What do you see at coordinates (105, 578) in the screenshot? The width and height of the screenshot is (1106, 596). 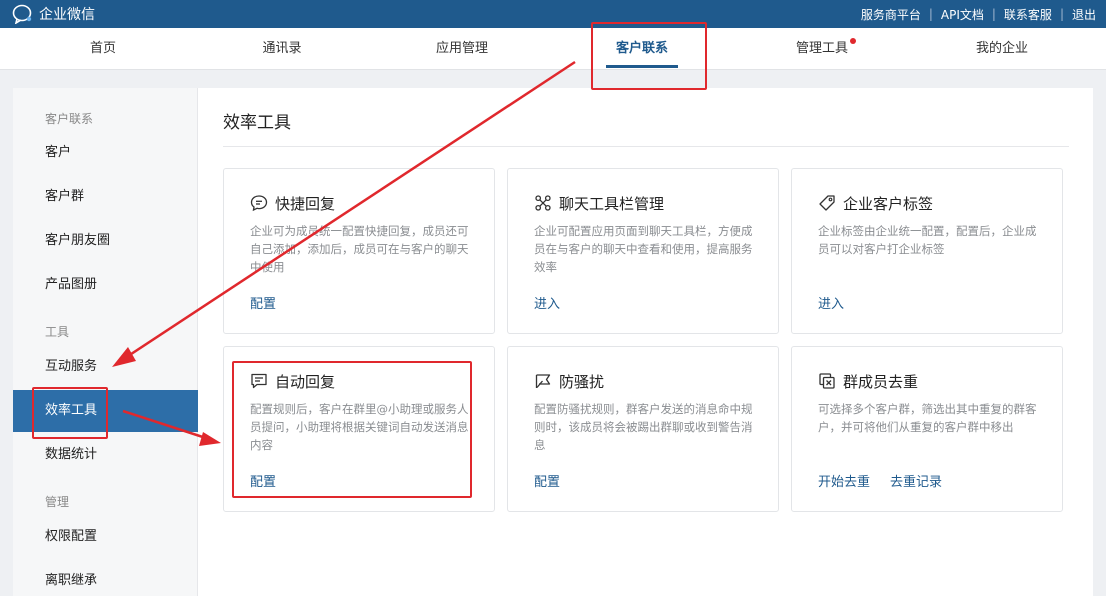 I see `sidebar-item-resignation-inherit: 离职继承` at bounding box center [105, 578].